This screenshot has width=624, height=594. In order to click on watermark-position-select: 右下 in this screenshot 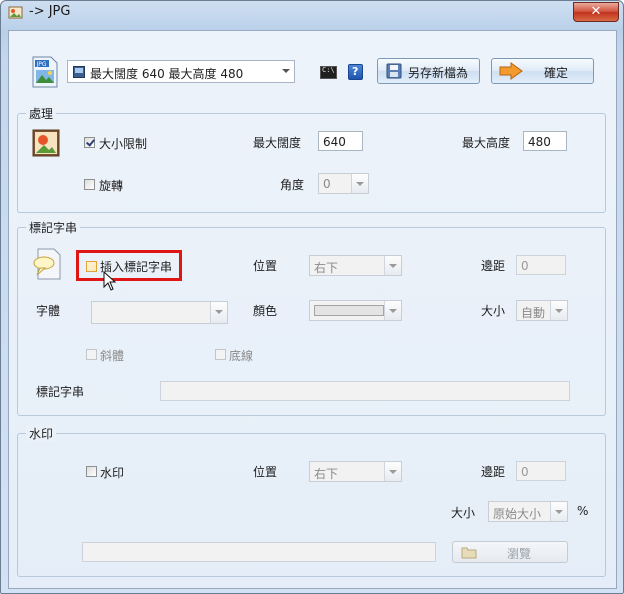, I will do `click(355, 471)`.